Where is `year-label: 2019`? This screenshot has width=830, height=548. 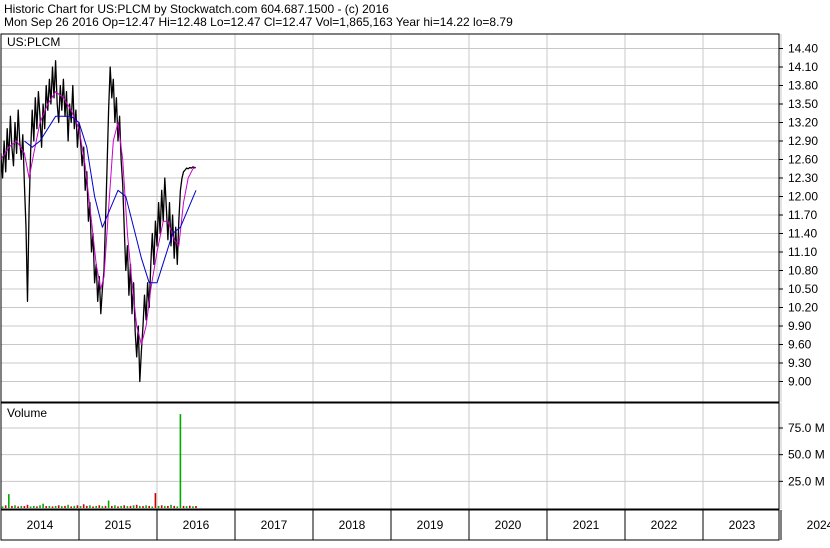 year-label: 2019 is located at coordinates (430, 525).